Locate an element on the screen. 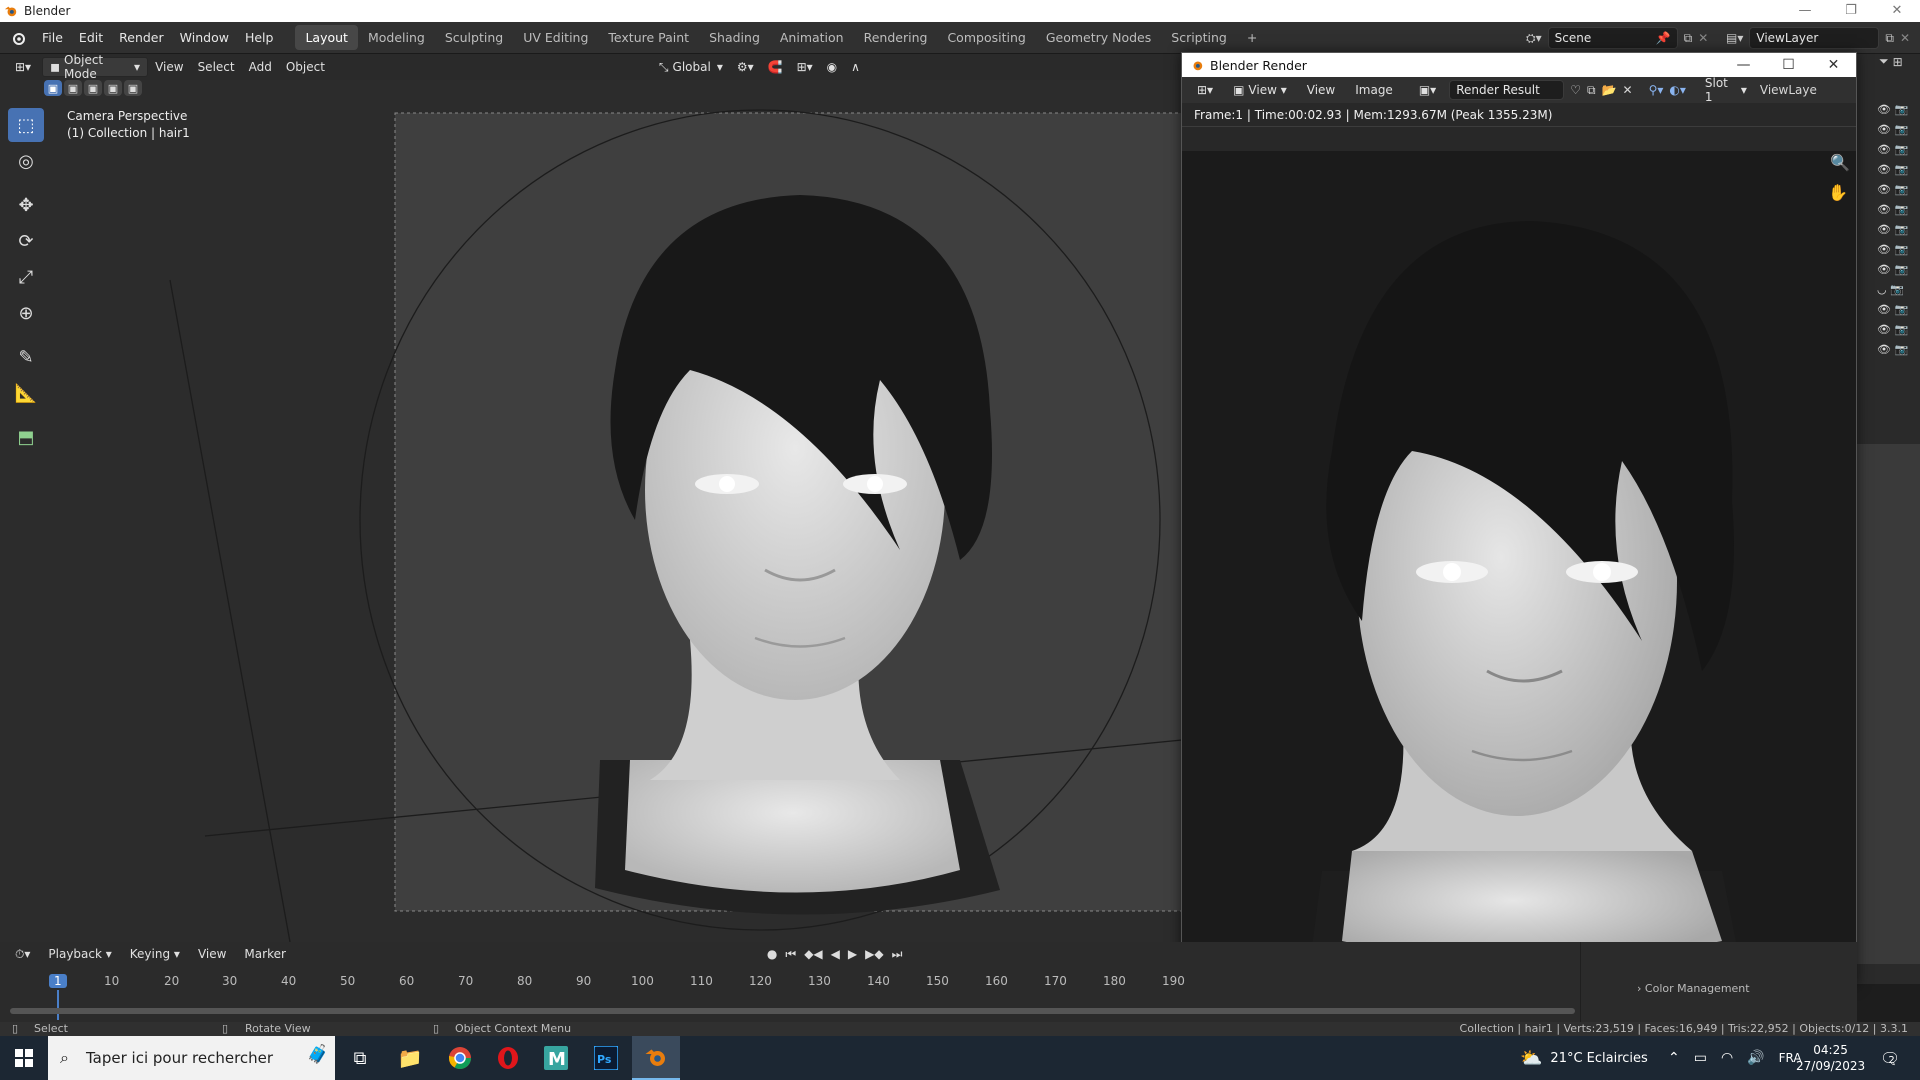  eye-hidden-icon: ◡ 📷 is located at coordinates (1892, 290).